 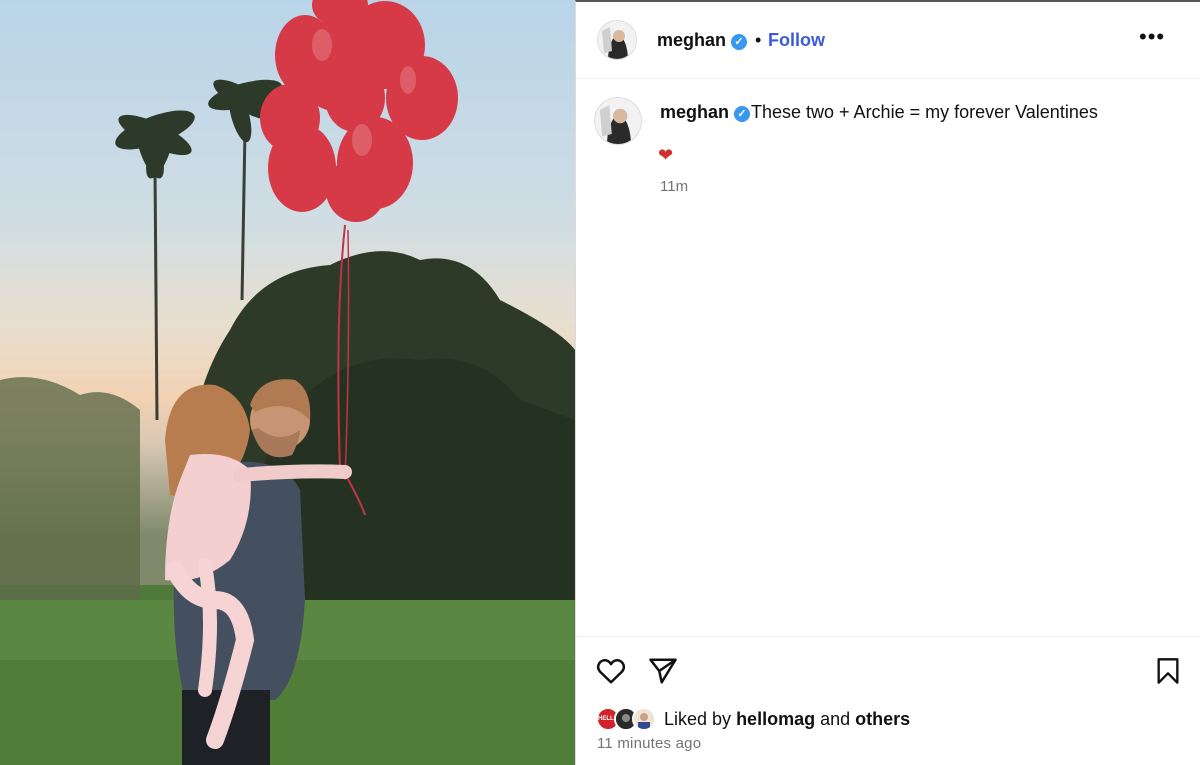 I want to click on more-options-icon: •••, so click(x=1152, y=37).